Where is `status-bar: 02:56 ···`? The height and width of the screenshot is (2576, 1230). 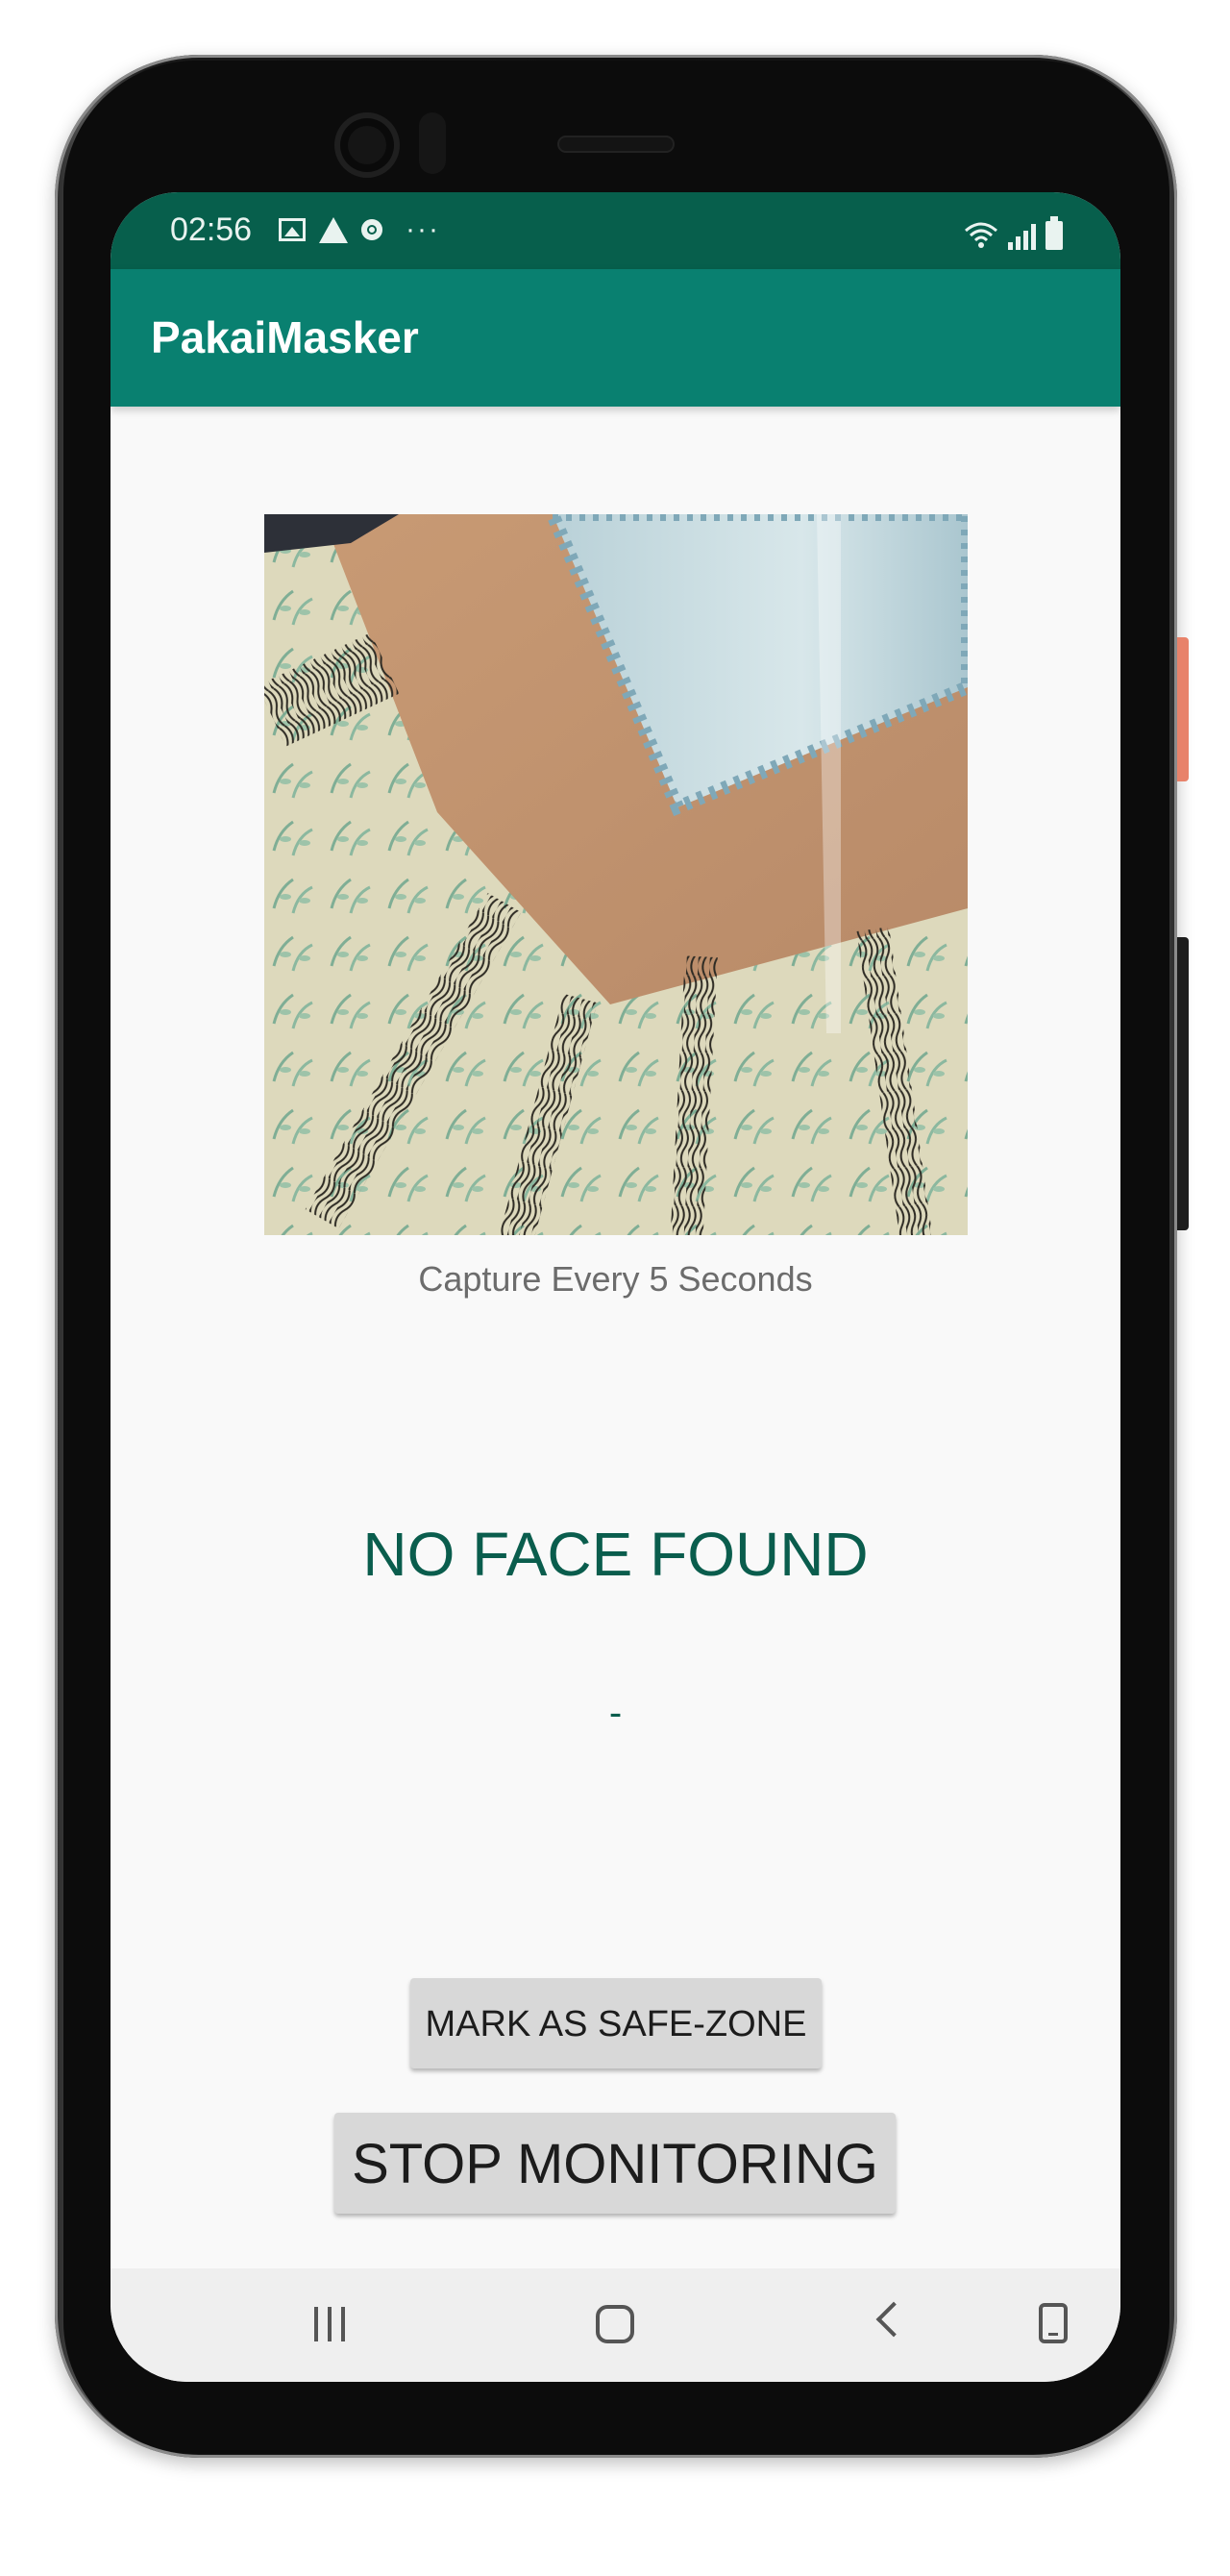 status-bar: 02:56 ··· is located at coordinates (616, 230).